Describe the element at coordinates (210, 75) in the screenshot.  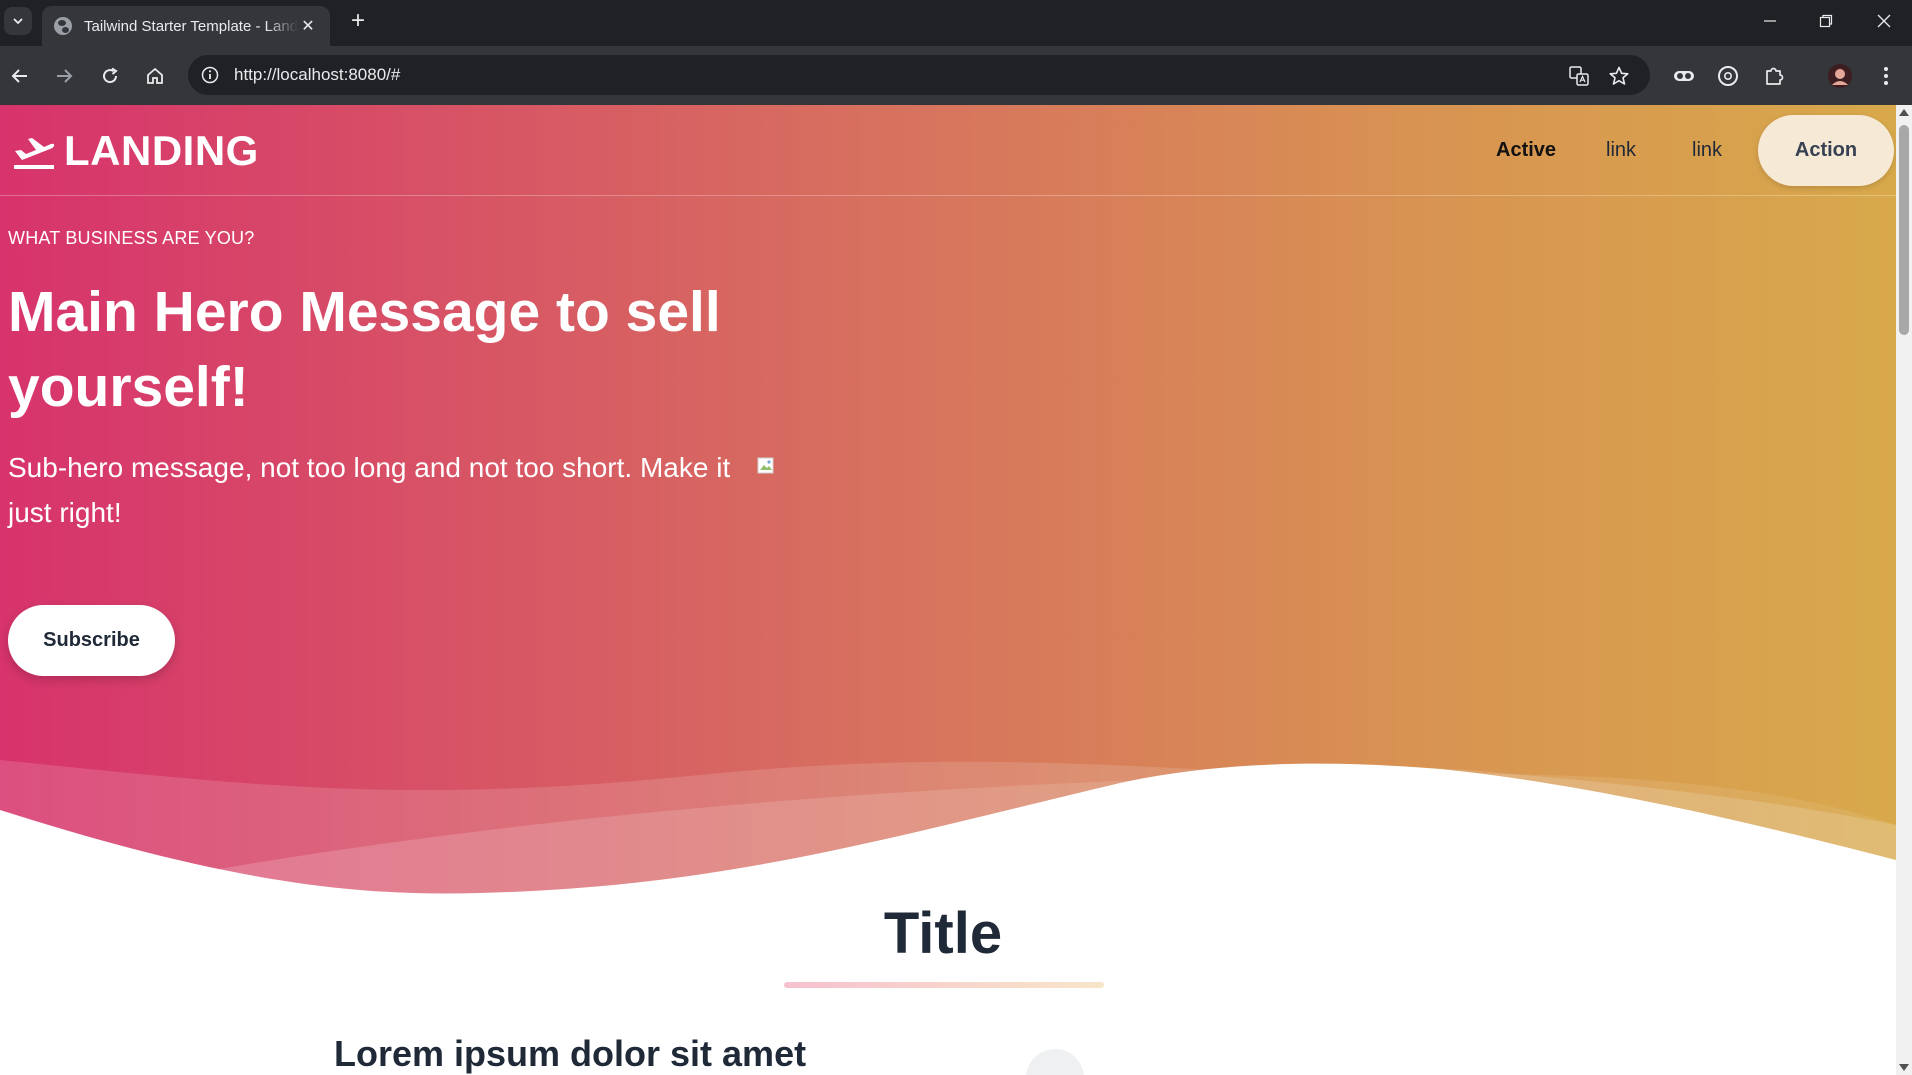
I see `site-info-icon` at that location.